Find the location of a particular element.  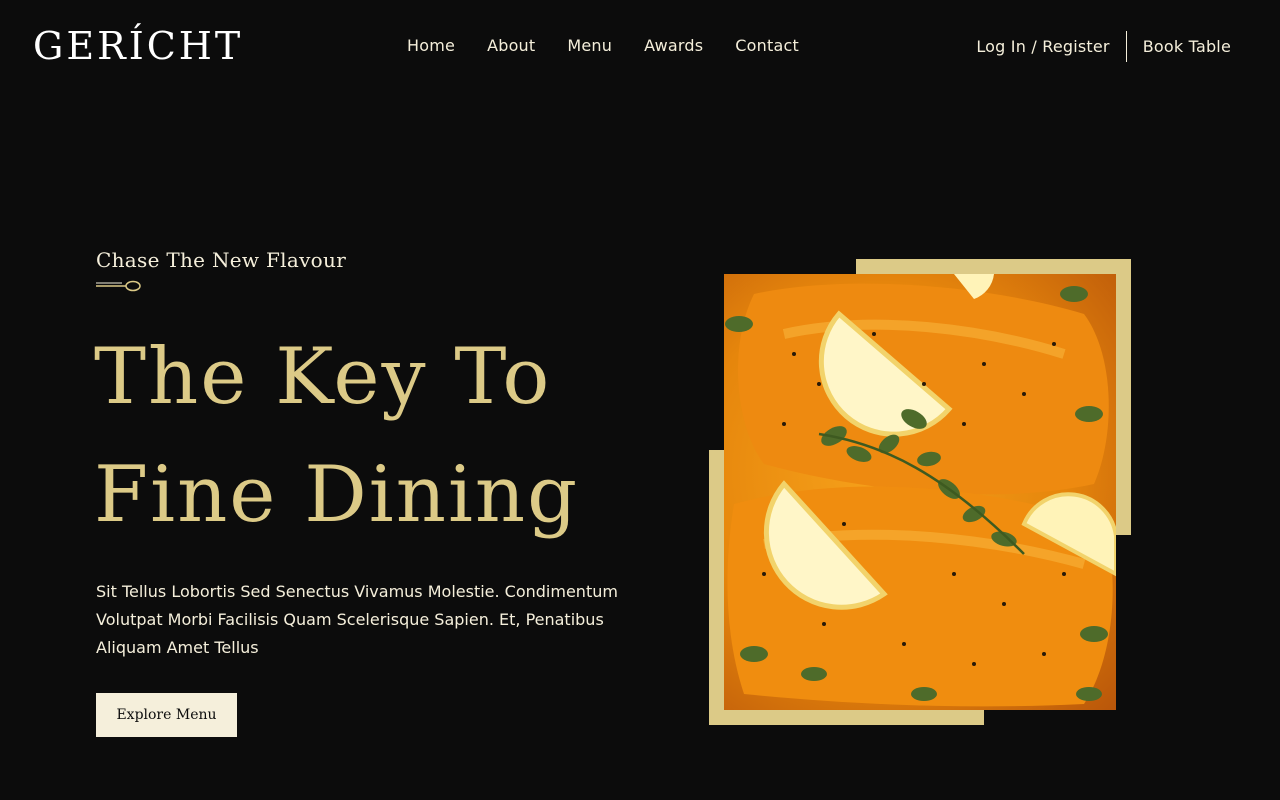

hero-title-line1: The Key To is located at coordinates (323, 377).